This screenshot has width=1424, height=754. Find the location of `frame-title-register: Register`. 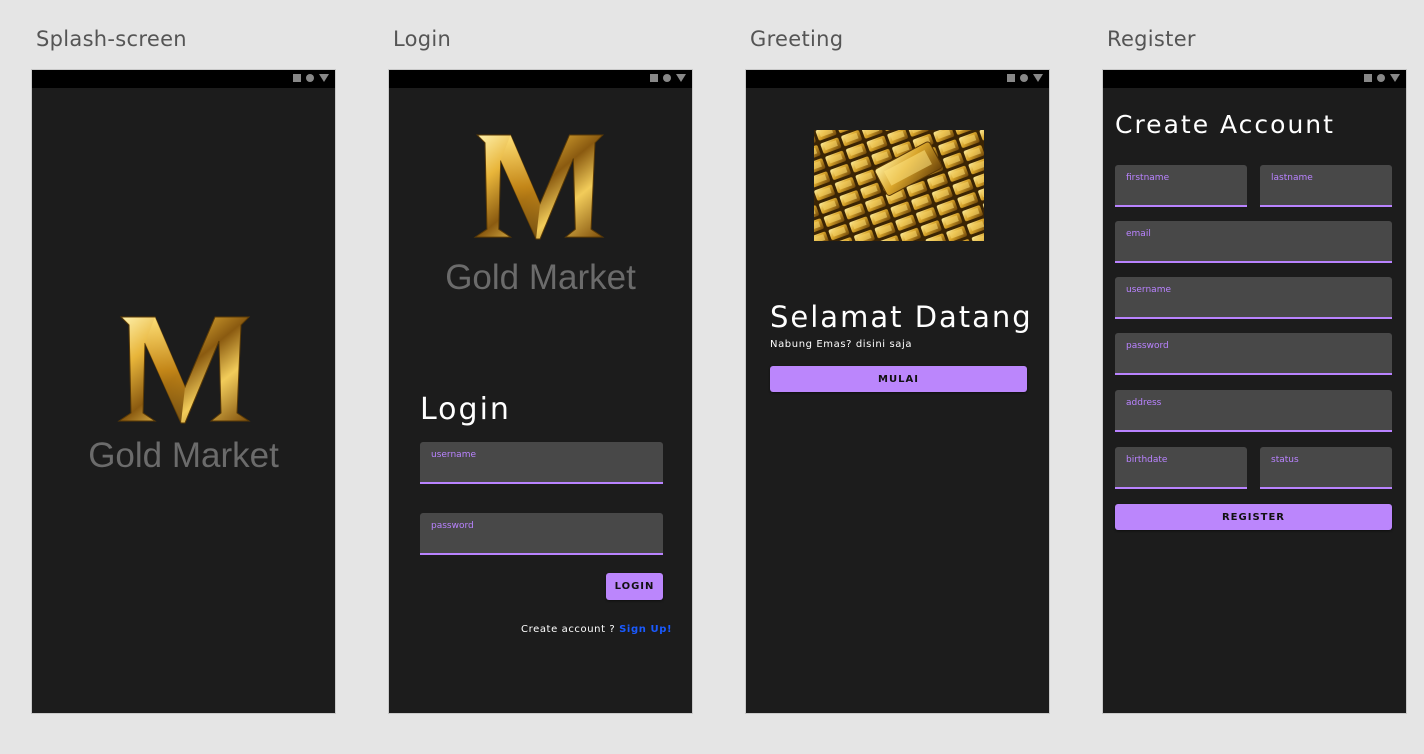

frame-title-register: Register is located at coordinates (1151, 39).